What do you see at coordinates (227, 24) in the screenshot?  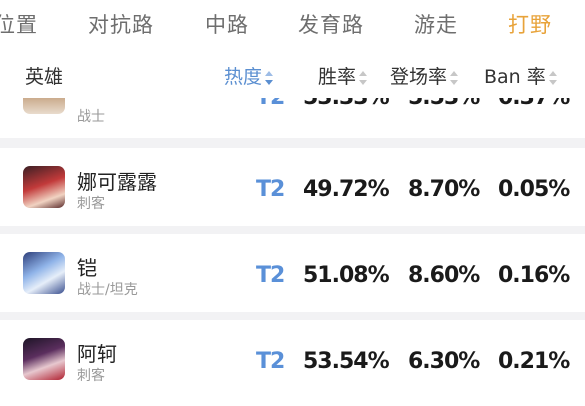 I see `tab-mid-lane: 中路` at bounding box center [227, 24].